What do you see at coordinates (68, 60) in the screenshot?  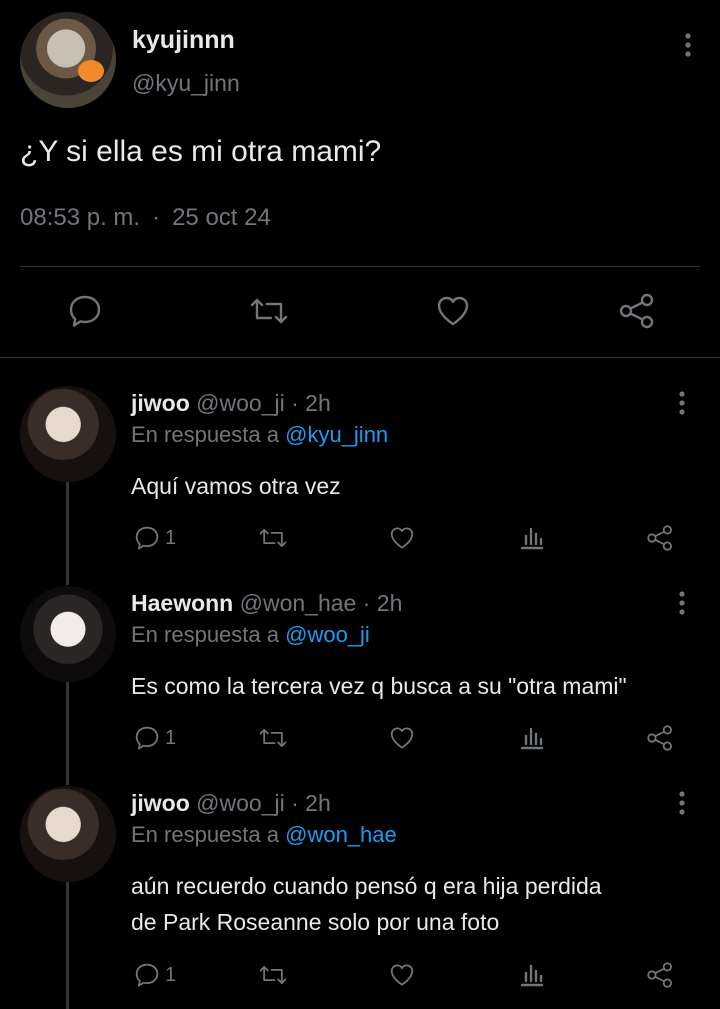 I see `author-avatar` at bounding box center [68, 60].